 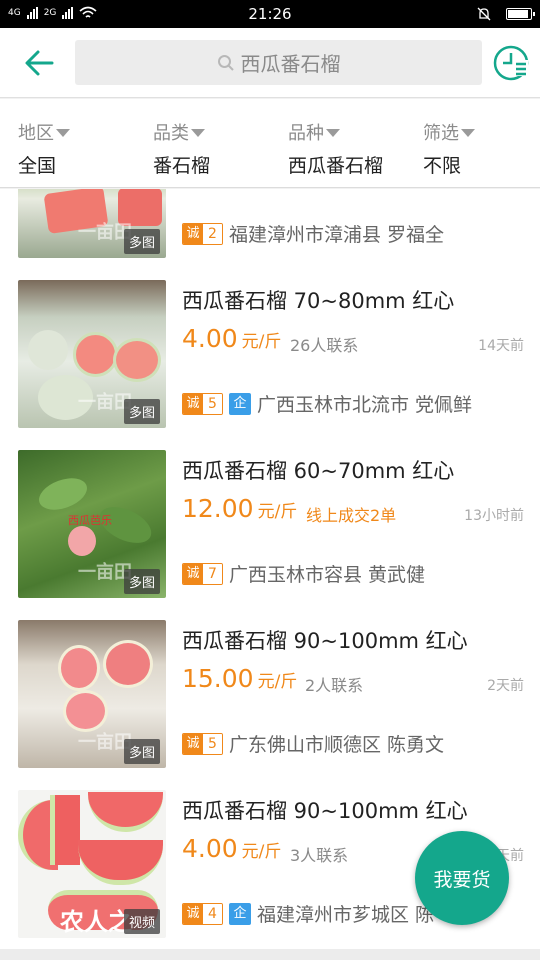 What do you see at coordinates (334, 685) in the screenshot?
I see `contact-count: 2人联系` at bounding box center [334, 685].